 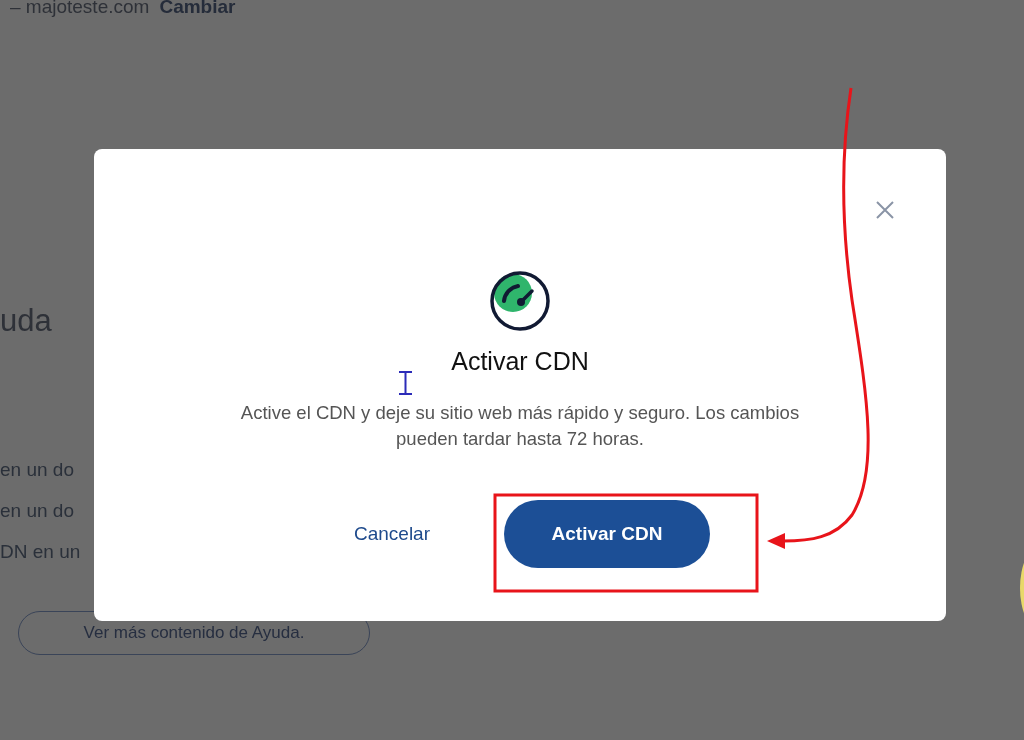 I want to click on close-button, so click(x=885, y=210).